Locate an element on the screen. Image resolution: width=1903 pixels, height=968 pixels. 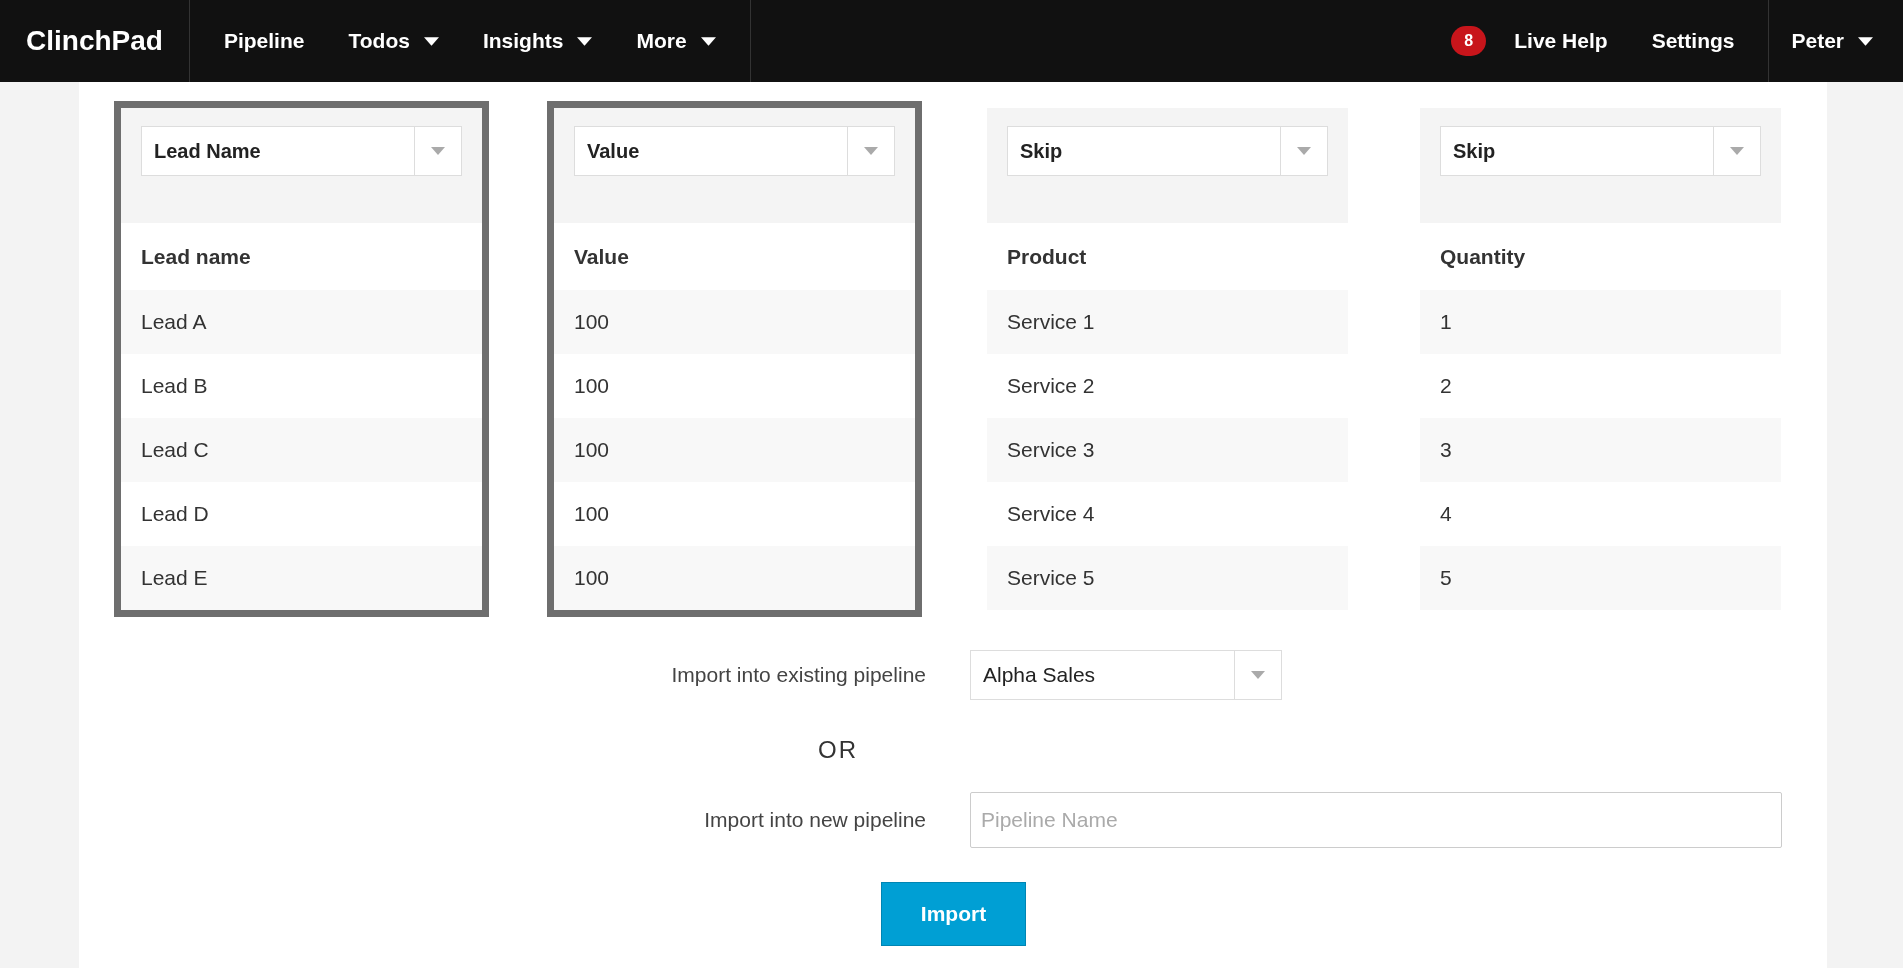
table-cell: 3 is located at coordinates (1600, 450).